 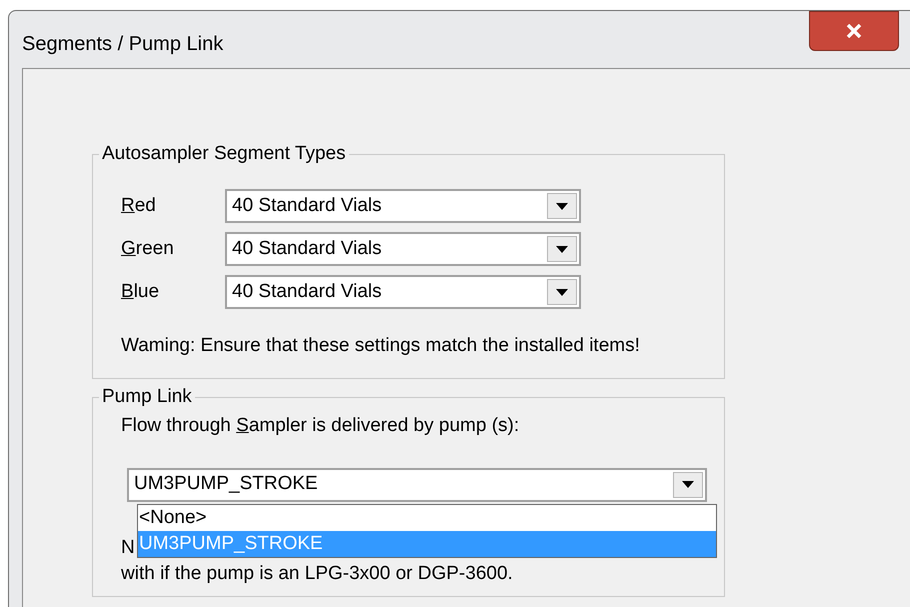 What do you see at coordinates (317, 574) in the screenshot?
I see `note-text: with if the pump is an LPG-3x00 or DGP-3600.` at bounding box center [317, 574].